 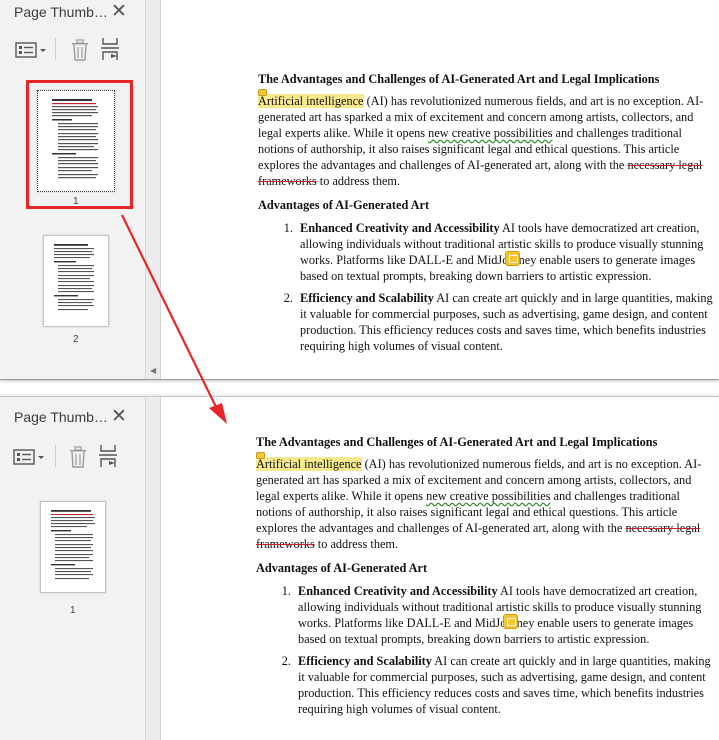 I want to click on collapse-arrow-icon: ◀, so click(x=153, y=370).